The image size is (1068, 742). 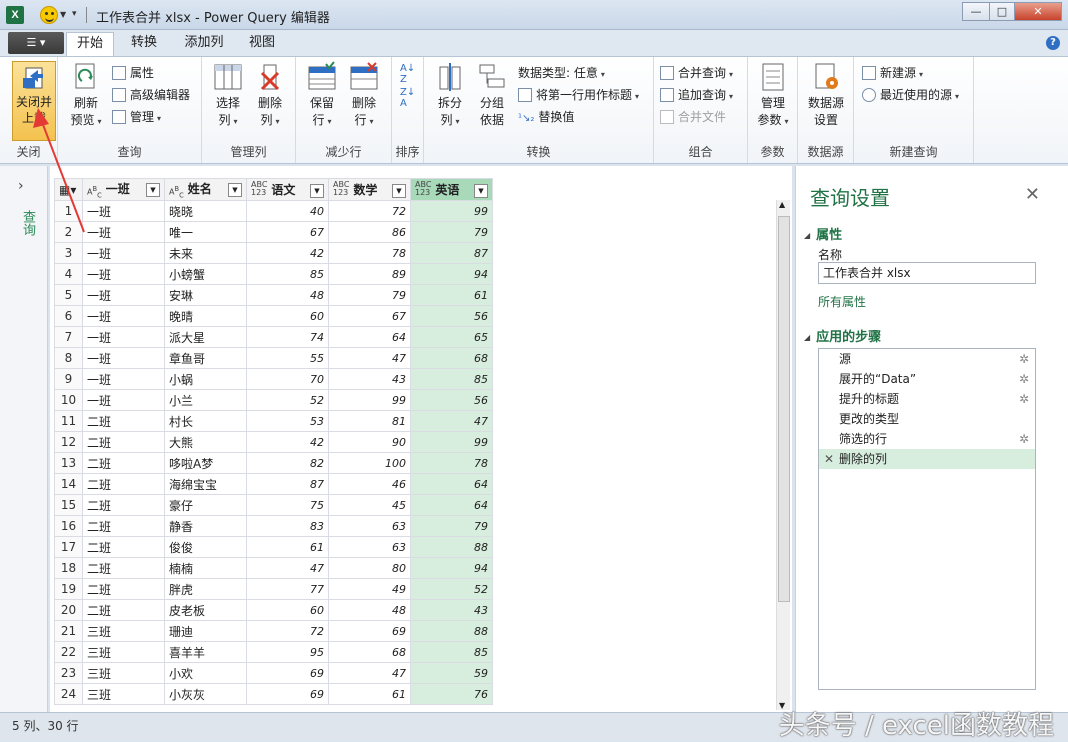 What do you see at coordinates (205, 253) in the screenshot?
I see `cell-name: 未来` at bounding box center [205, 253].